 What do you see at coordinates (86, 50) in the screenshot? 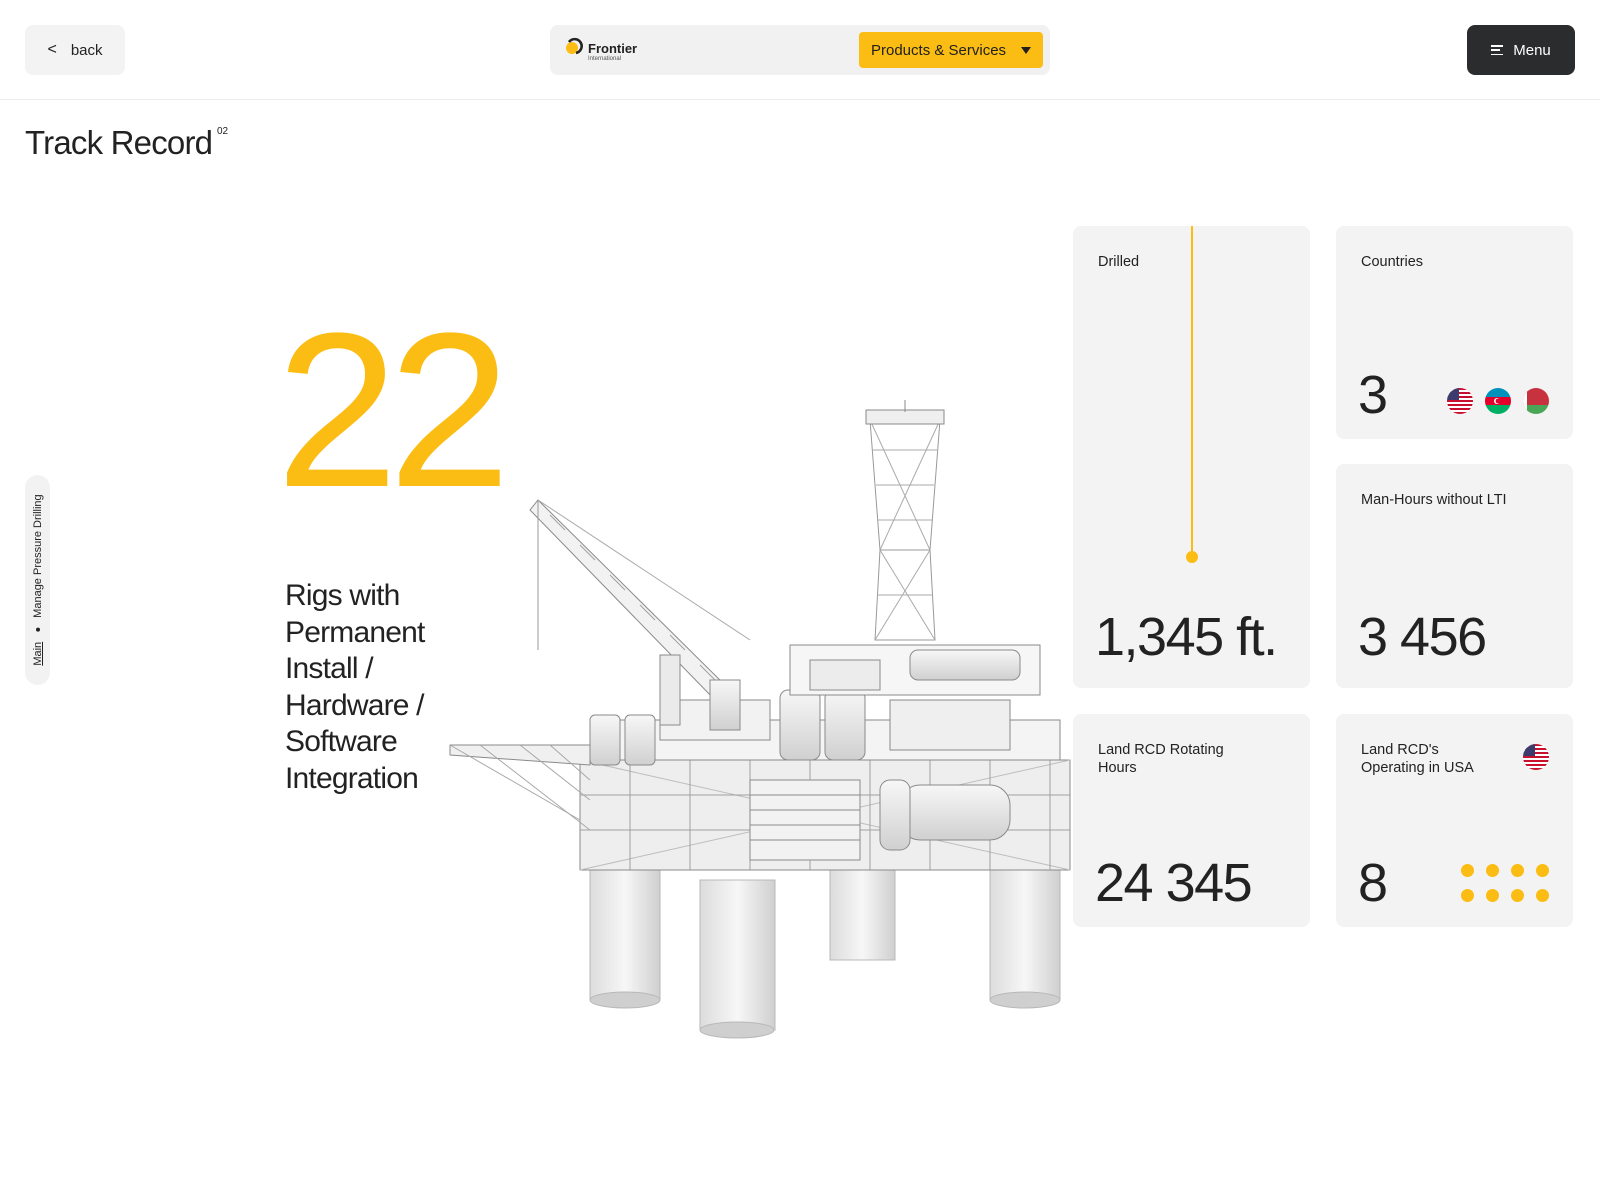
I see `back-label: back` at bounding box center [86, 50].